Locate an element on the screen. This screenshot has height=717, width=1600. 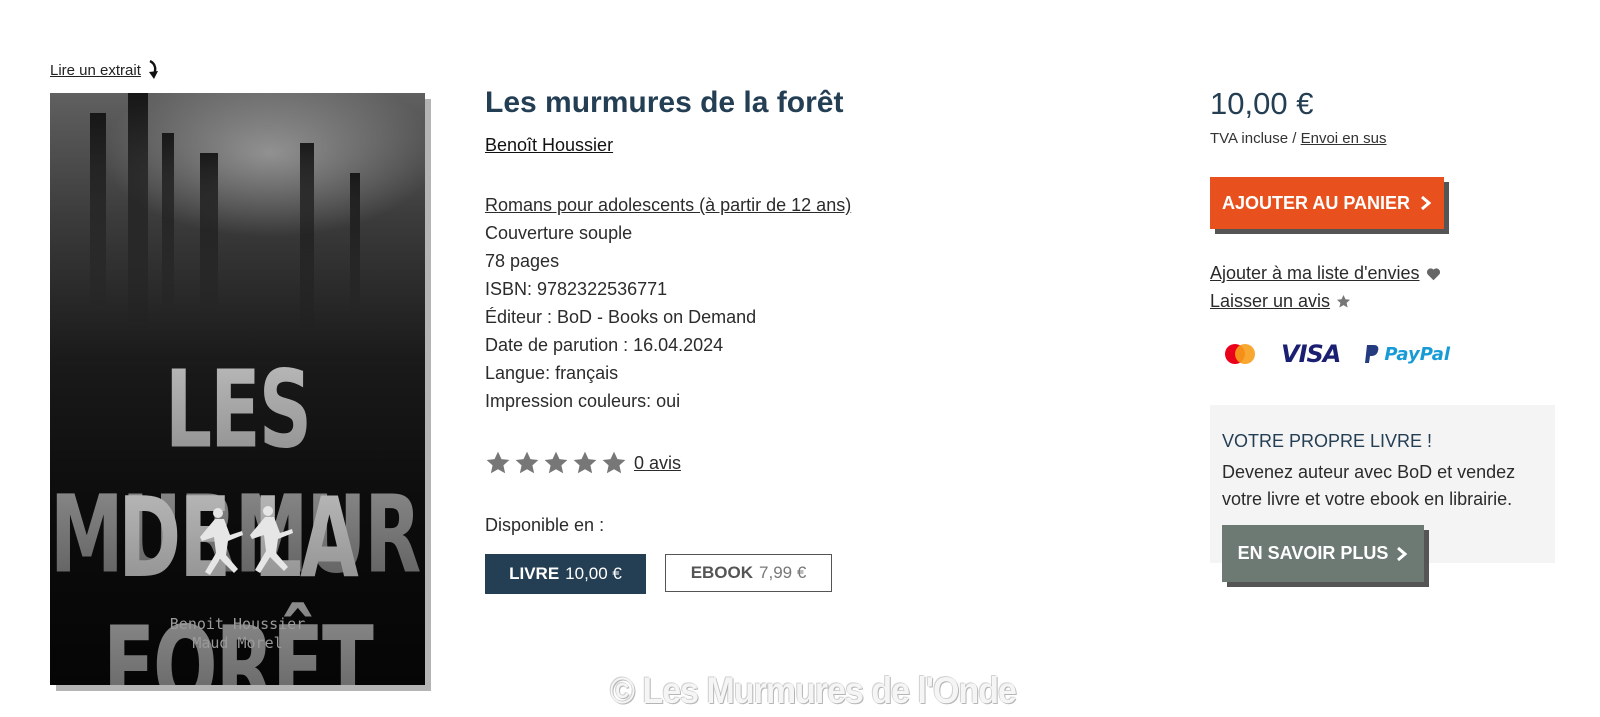
color-print-text: Impression couleurs: oui is located at coordinates (583, 401).